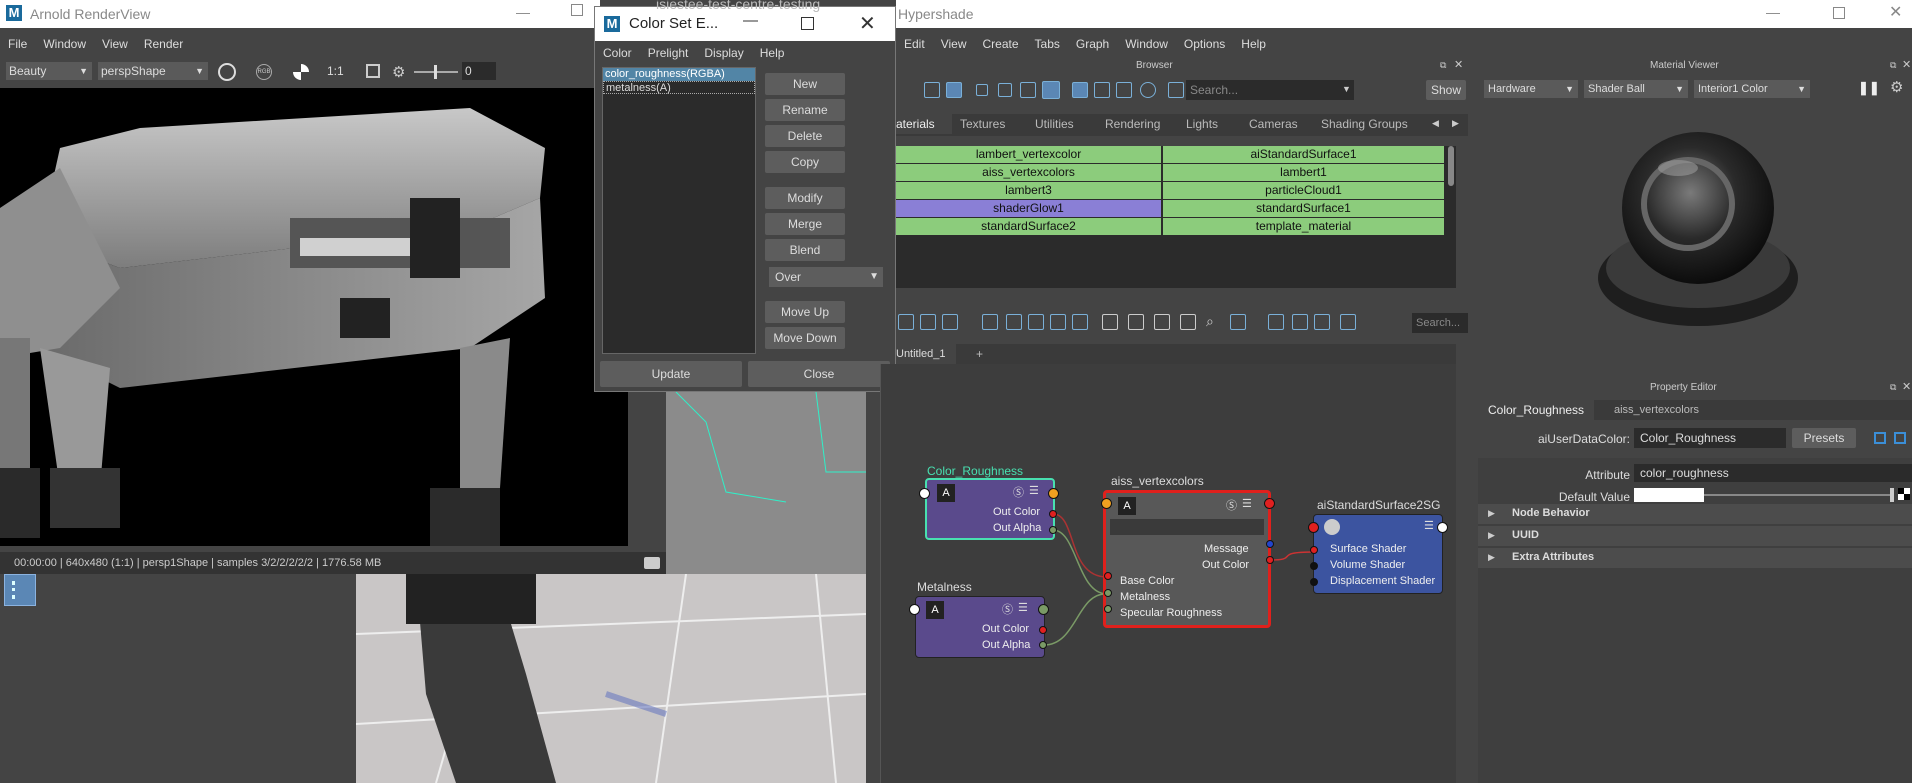 The width and height of the screenshot is (1912, 783). What do you see at coordinates (1028, 90) in the screenshot?
I see `large-icon` at bounding box center [1028, 90].